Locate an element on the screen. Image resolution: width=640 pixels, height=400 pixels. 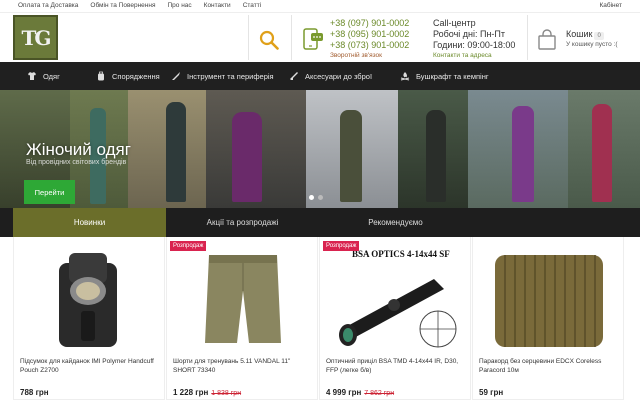
rifle-icon is located at coordinates (294, 76).